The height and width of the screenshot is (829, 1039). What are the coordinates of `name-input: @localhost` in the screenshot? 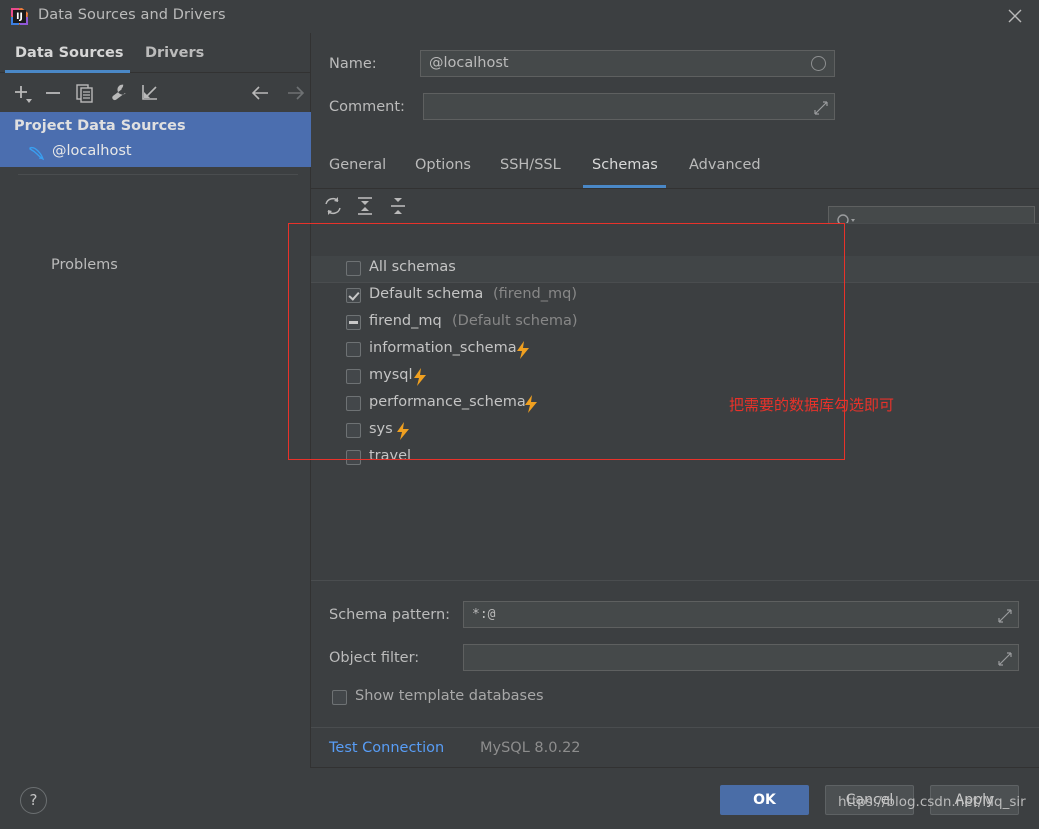 It's located at (627, 63).